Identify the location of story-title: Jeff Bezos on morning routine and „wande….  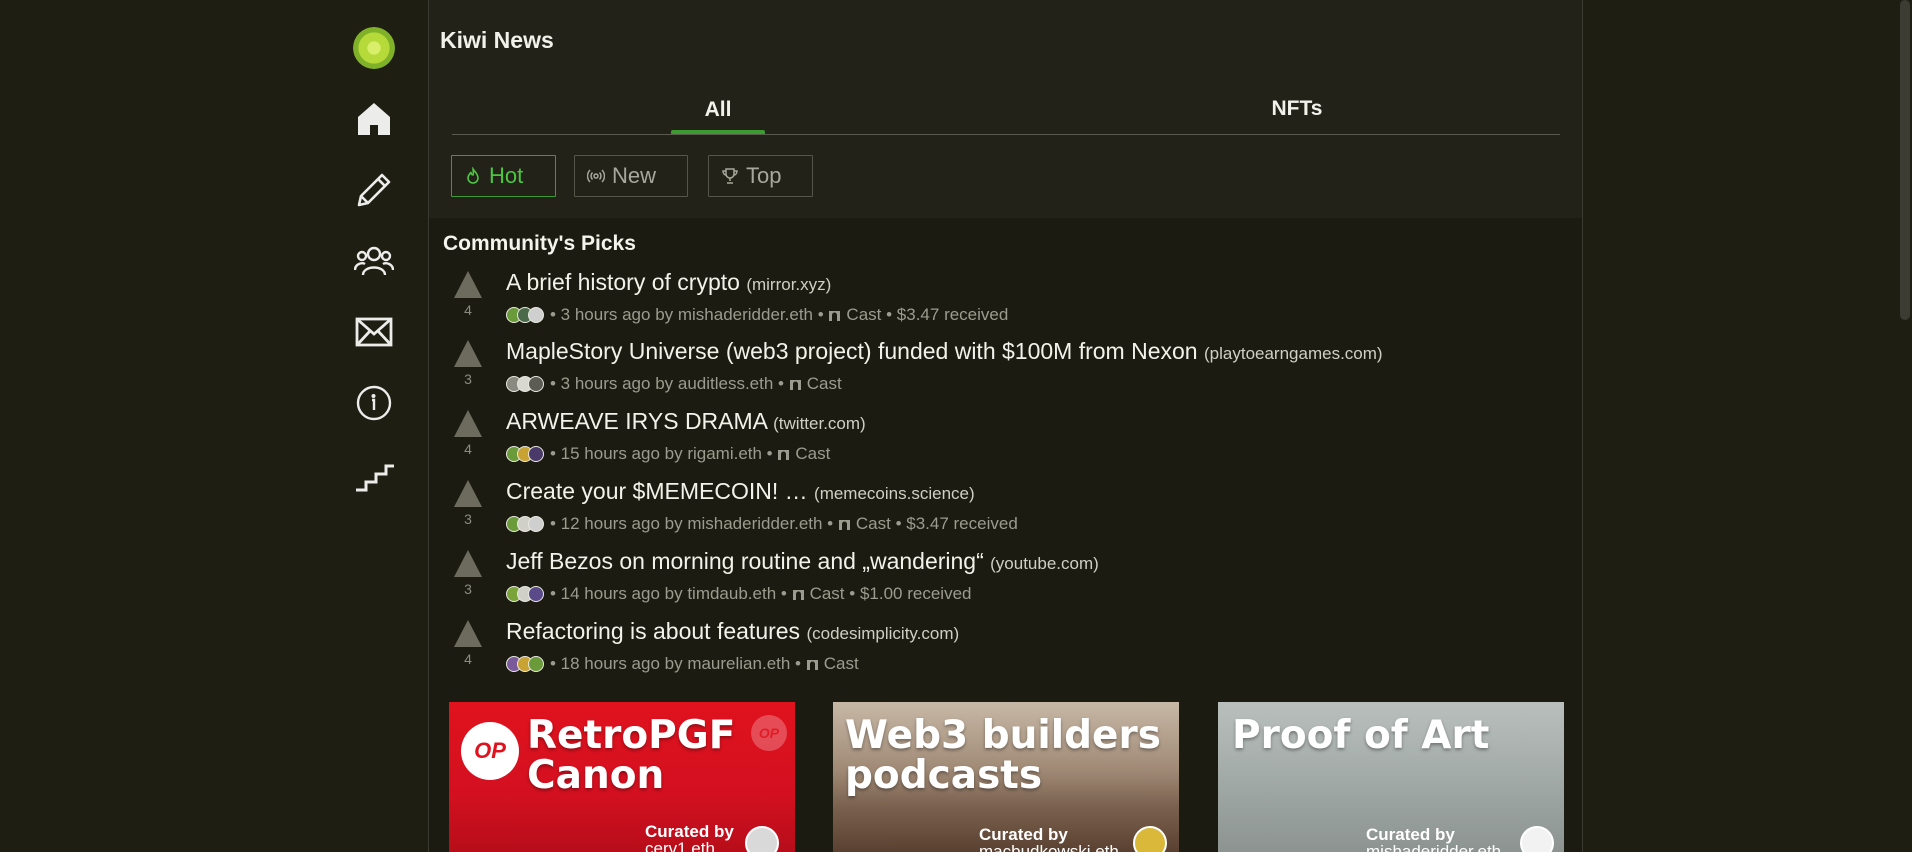
(745, 561).